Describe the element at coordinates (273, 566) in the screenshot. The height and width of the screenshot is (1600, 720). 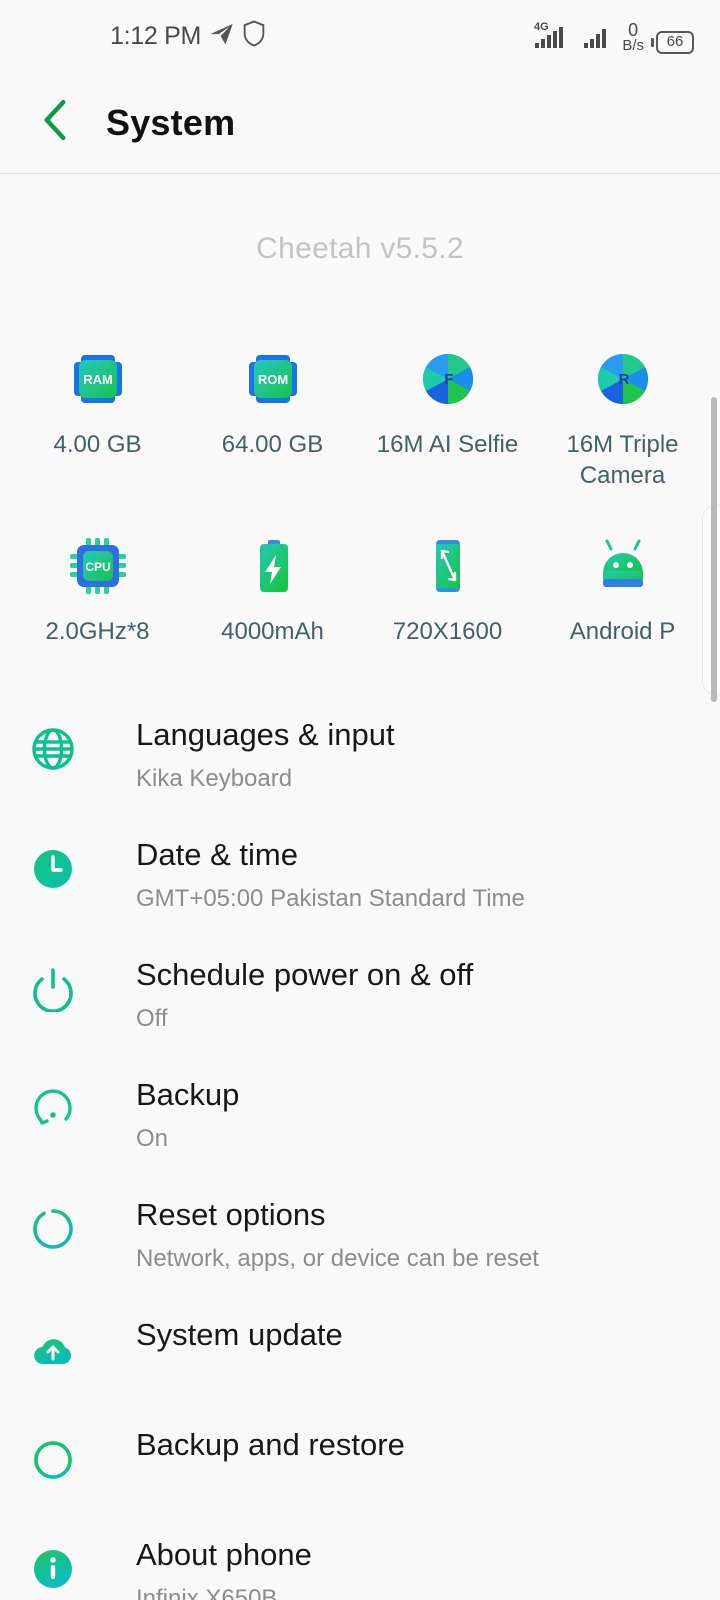
I see `battery-icon` at that location.